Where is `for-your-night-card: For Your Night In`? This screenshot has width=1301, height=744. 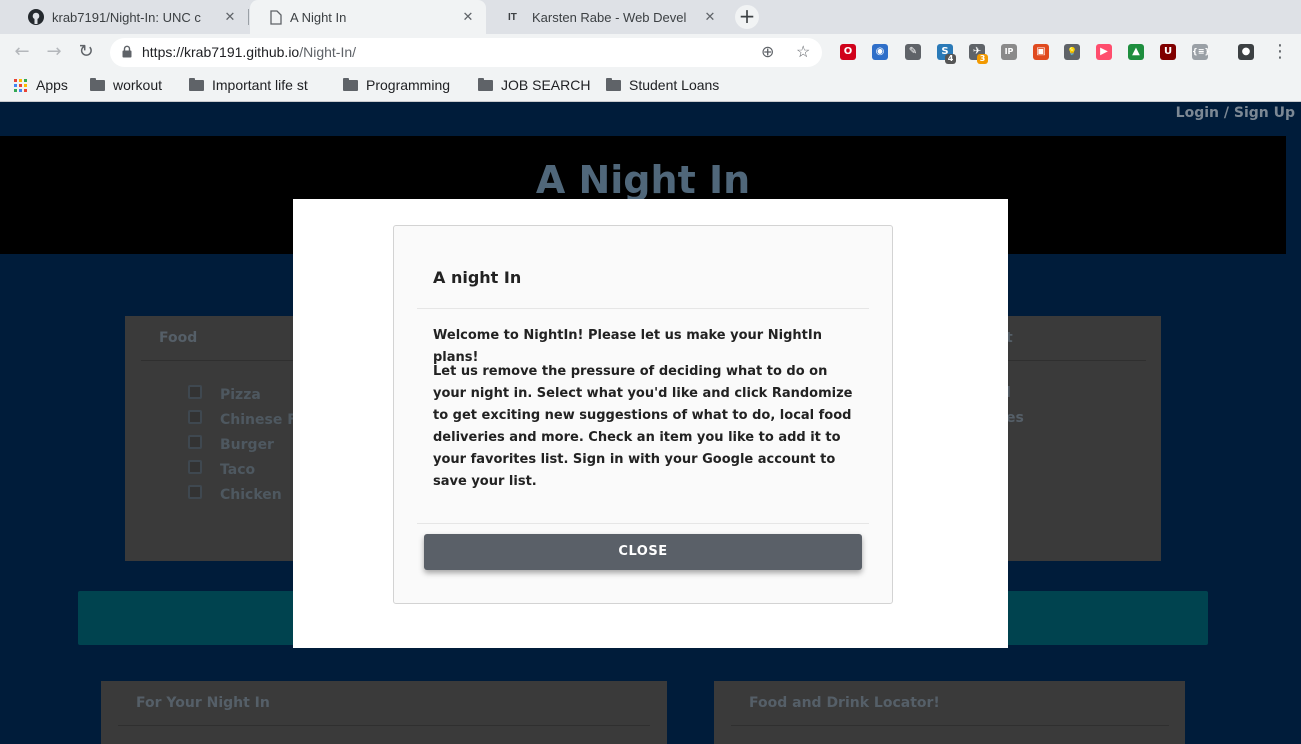
for-your-night-card: For Your Night In is located at coordinates (384, 712).